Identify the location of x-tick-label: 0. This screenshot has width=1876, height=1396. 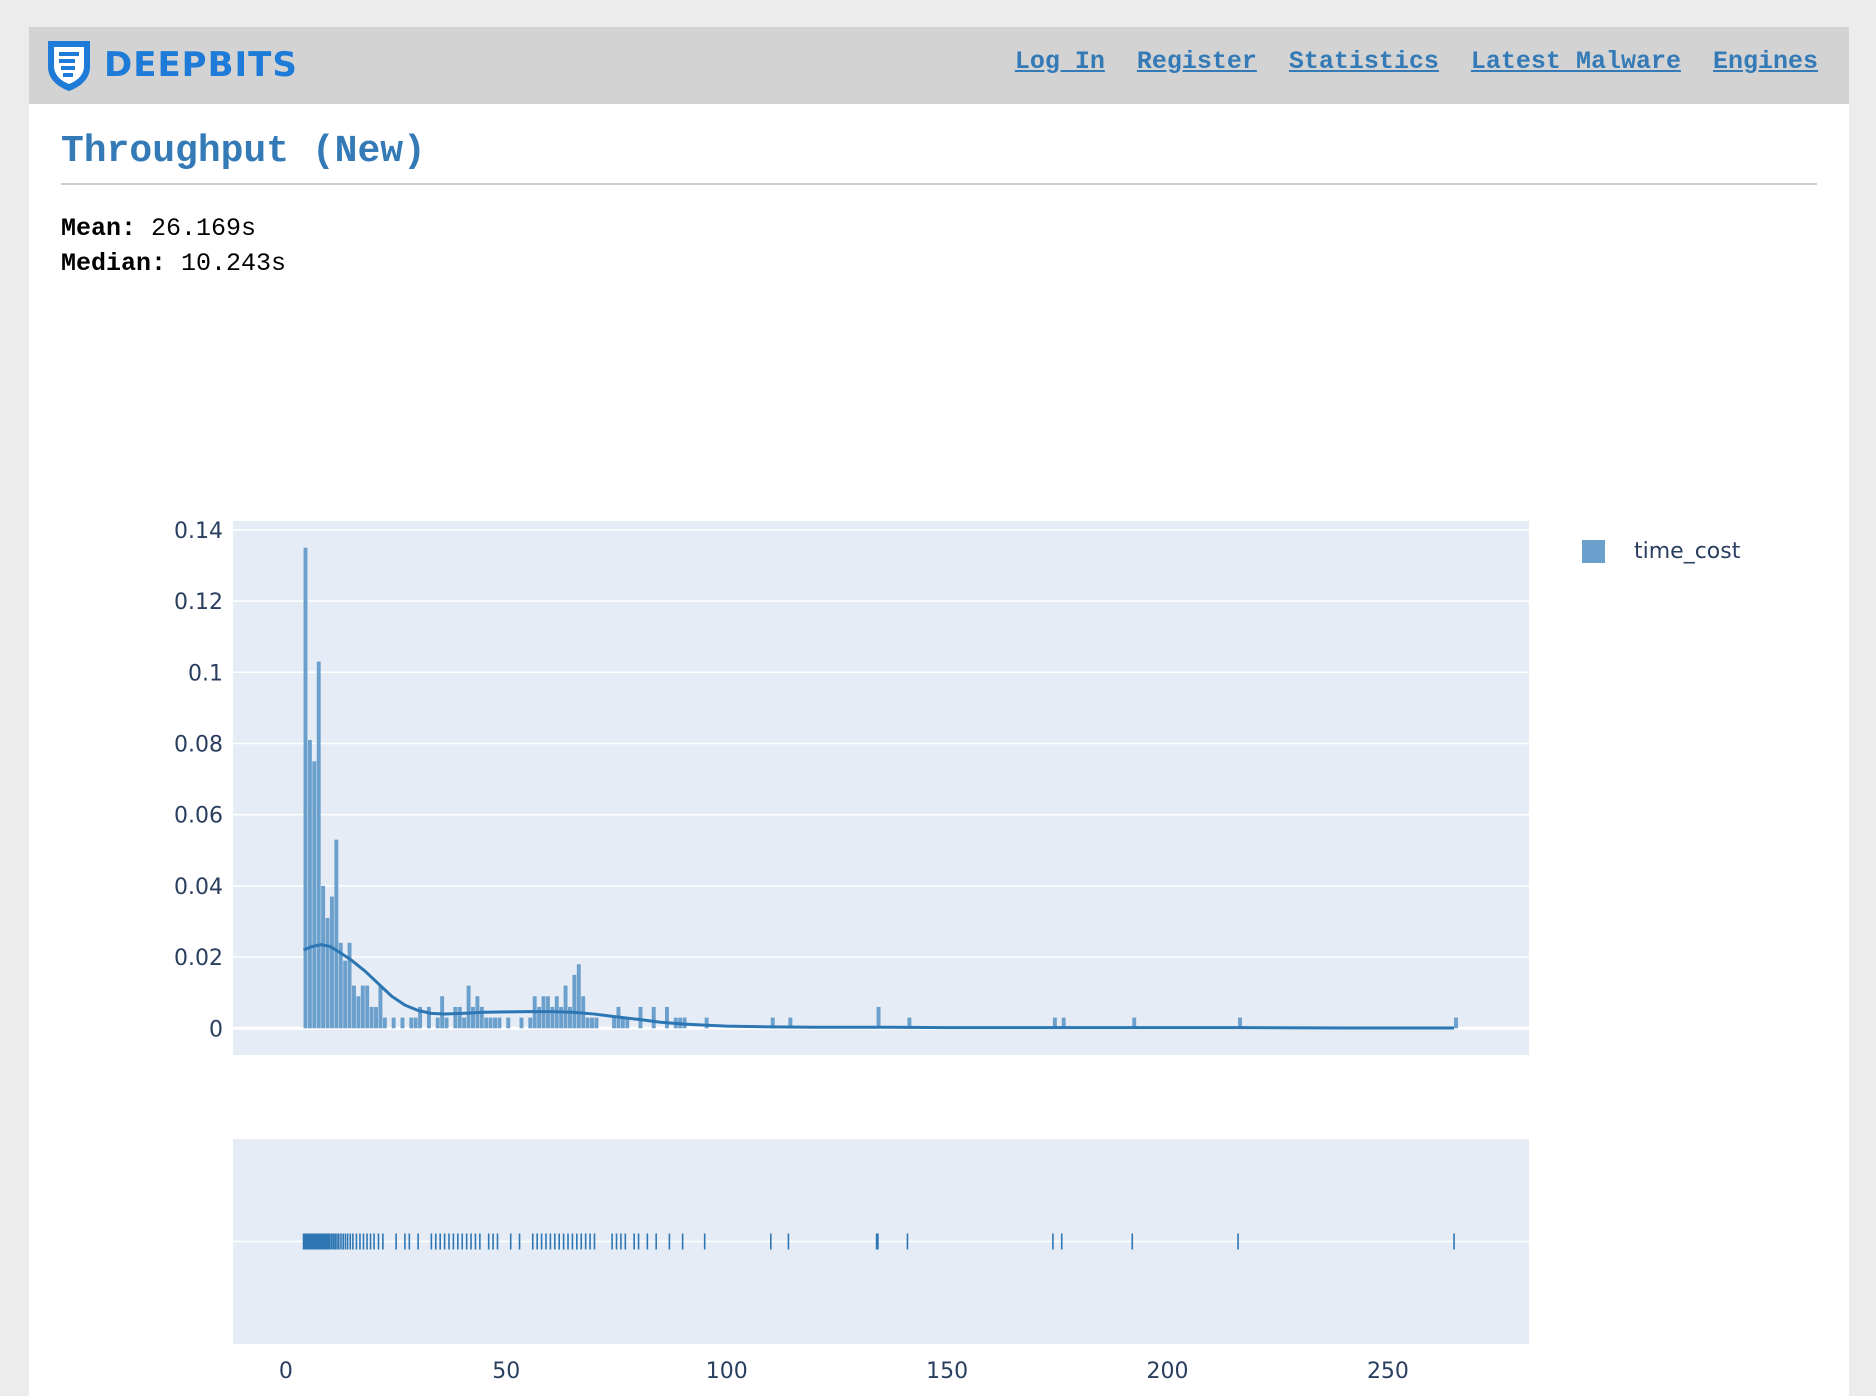
(286, 1371).